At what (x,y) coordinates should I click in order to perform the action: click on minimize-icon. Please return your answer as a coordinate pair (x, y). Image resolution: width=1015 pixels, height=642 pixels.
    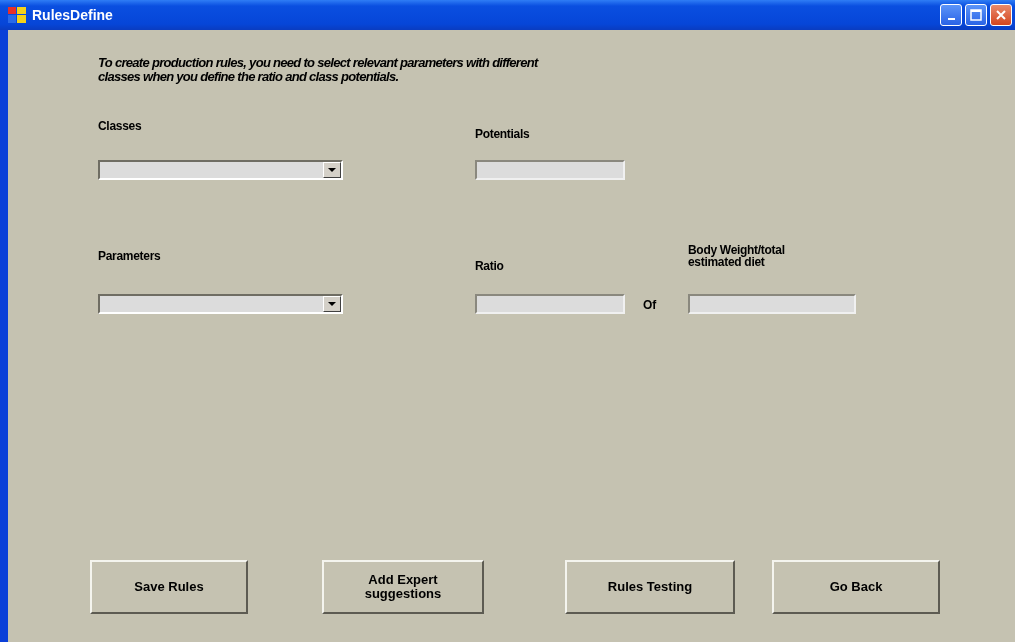
    Looking at the image, I should click on (951, 19).